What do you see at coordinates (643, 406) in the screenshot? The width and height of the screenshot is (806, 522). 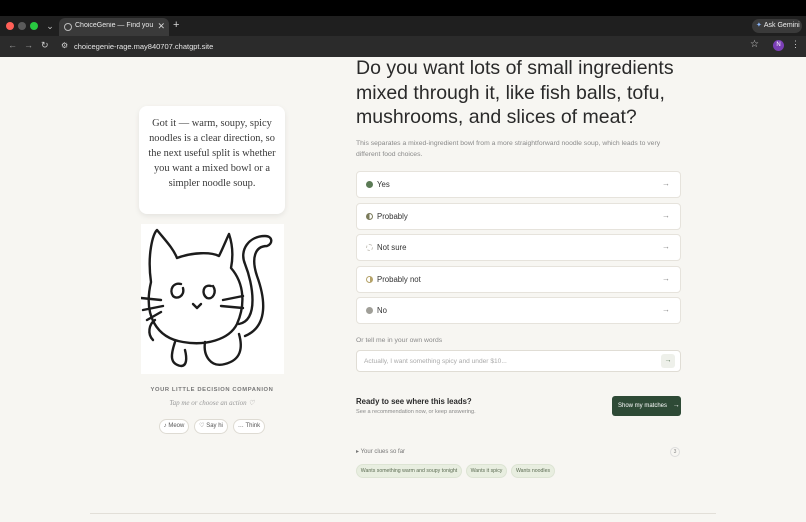 I see `show-matches-label: Show my matches` at bounding box center [643, 406].